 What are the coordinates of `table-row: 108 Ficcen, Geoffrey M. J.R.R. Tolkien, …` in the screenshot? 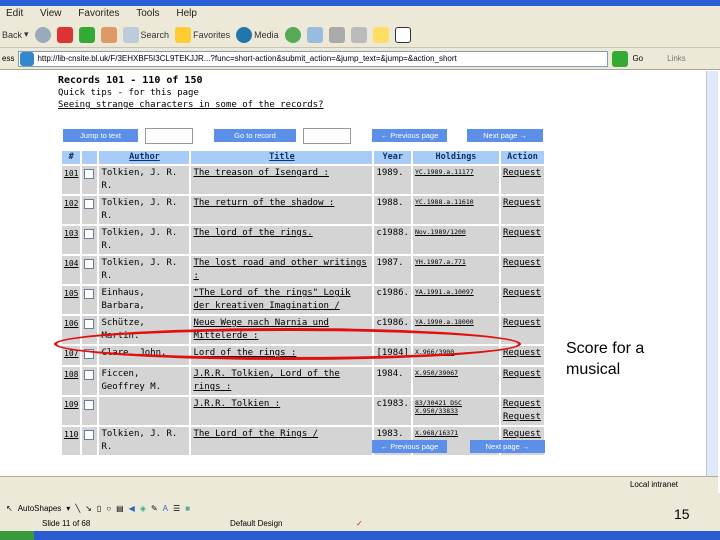 It's located at (303, 381).